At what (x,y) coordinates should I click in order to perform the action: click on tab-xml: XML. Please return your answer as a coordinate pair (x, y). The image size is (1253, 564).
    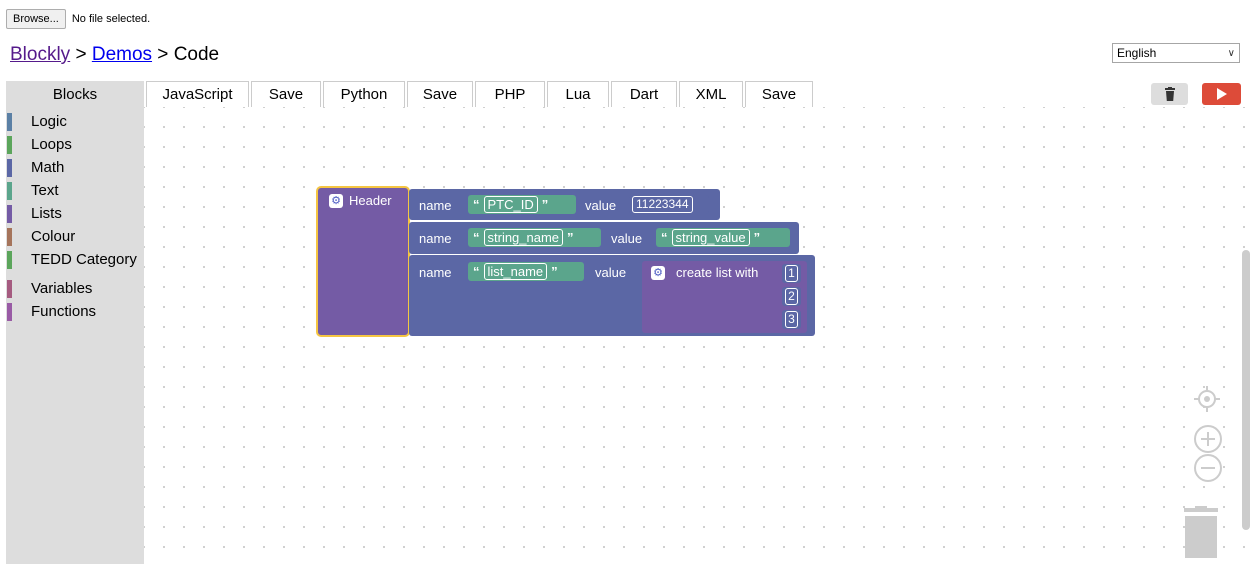
    Looking at the image, I should click on (711, 94).